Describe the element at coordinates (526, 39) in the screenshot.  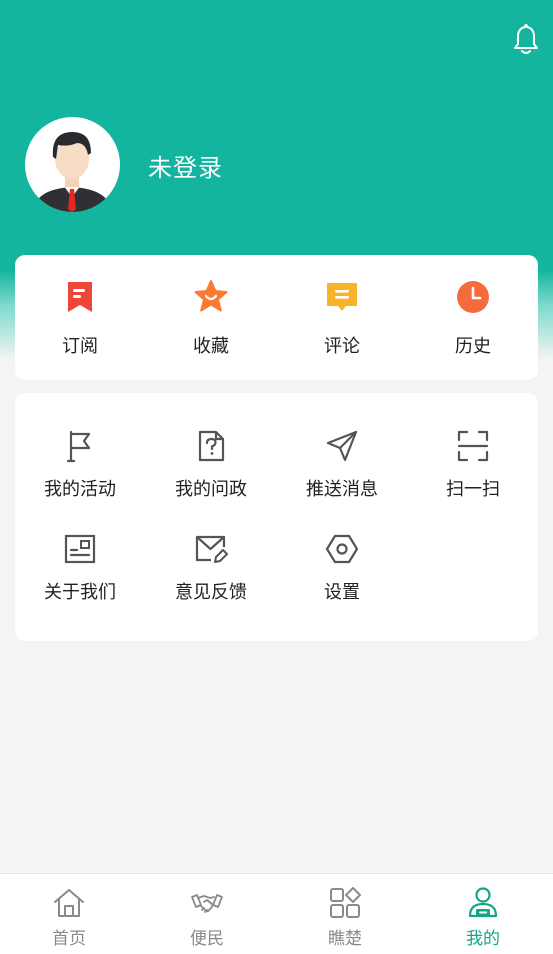
I see `bell-icon` at that location.